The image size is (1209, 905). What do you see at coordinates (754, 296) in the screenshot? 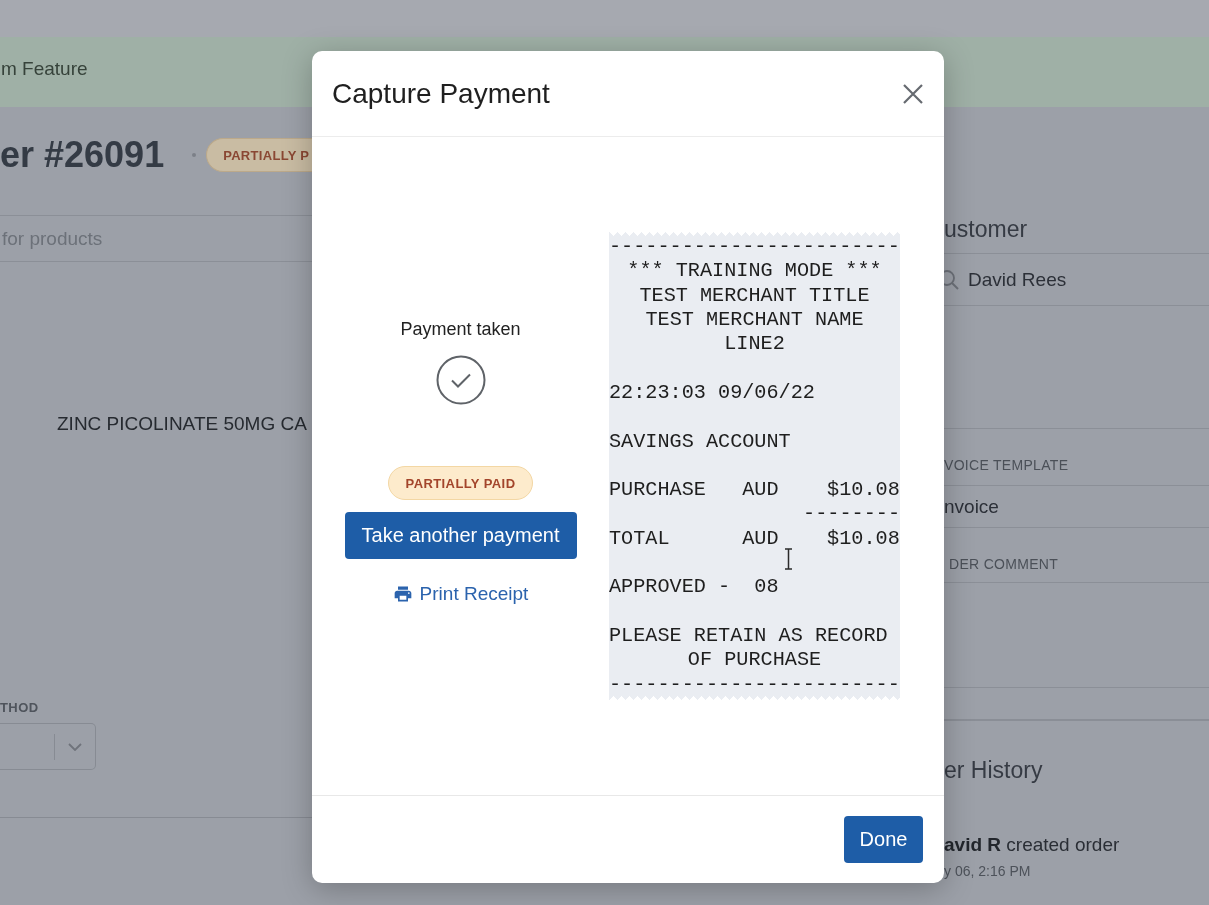
I see `receipt-line: TEST MERCHANT TITLE` at bounding box center [754, 296].